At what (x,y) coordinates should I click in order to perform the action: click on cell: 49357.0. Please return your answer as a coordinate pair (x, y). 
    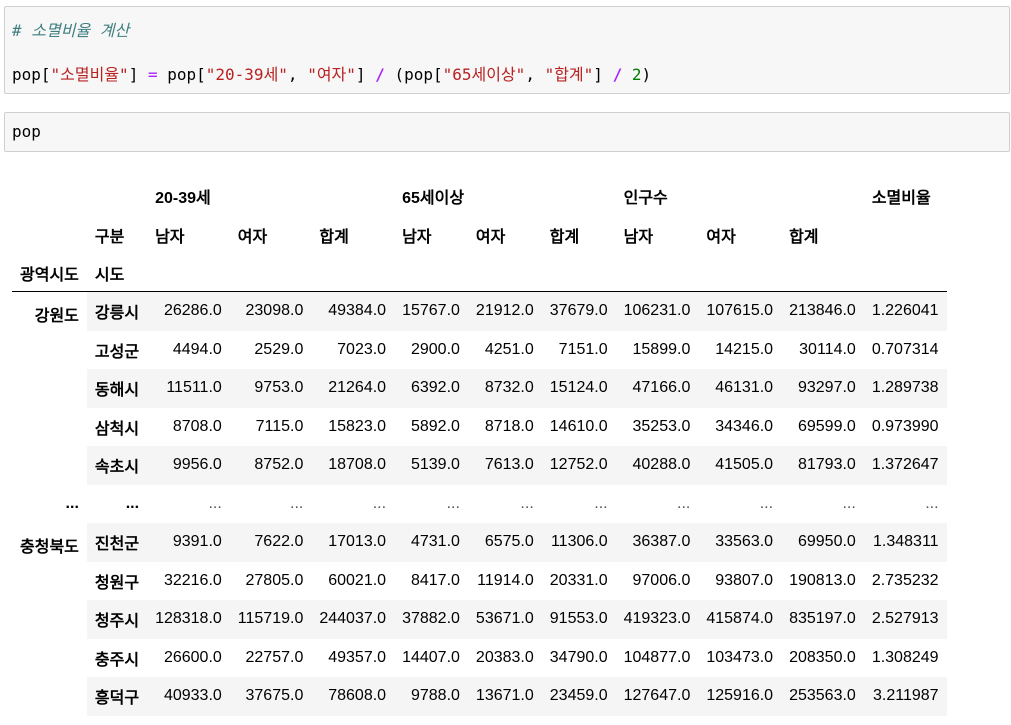
    Looking at the image, I should click on (357, 657).